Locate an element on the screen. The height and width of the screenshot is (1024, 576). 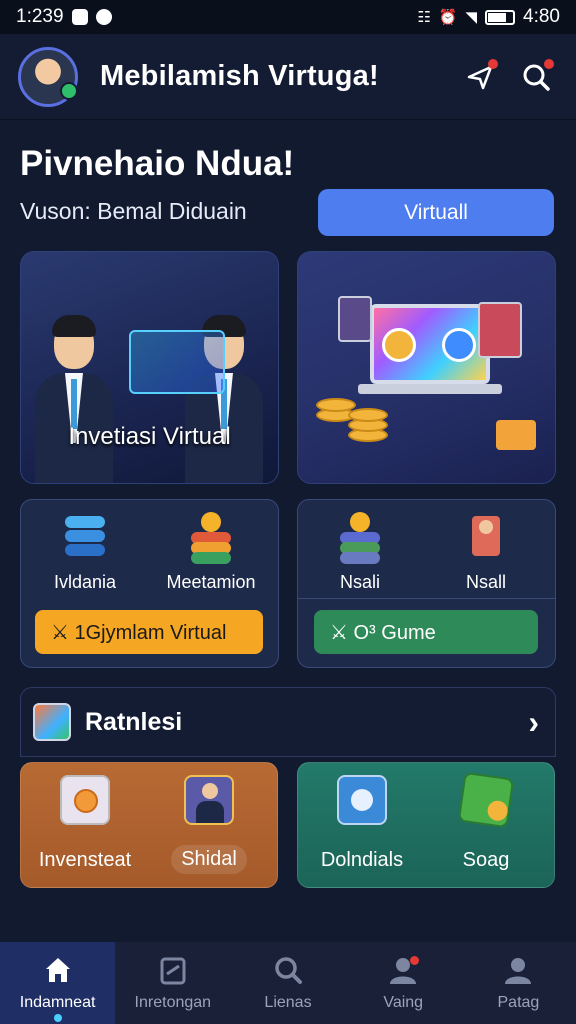
chevron-right-icon: › is located at coordinates (535, 722).